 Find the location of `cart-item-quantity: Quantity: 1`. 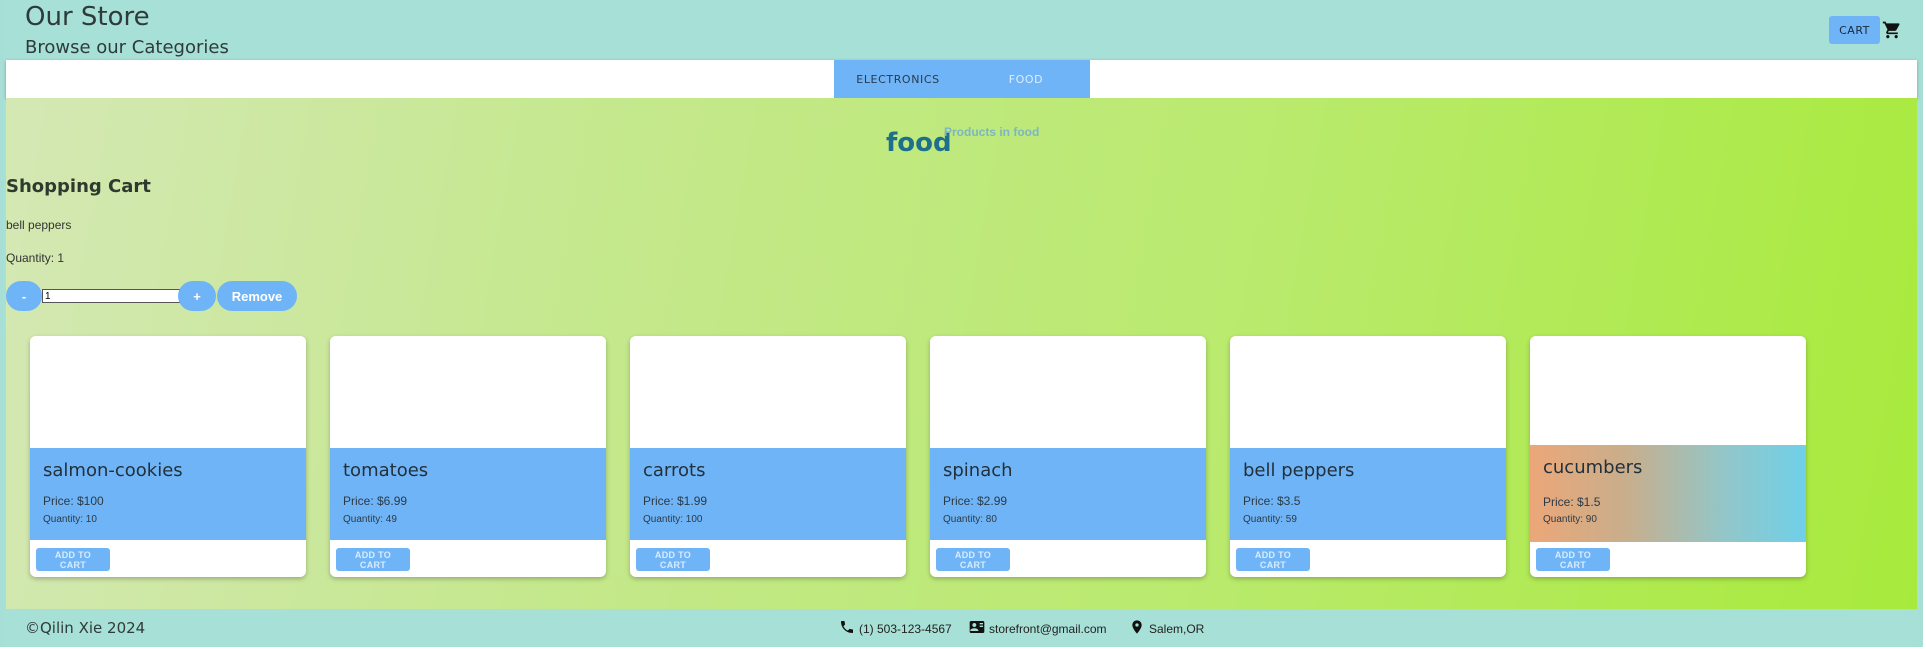

cart-item-quantity: Quantity: 1 is located at coordinates (35, 258).